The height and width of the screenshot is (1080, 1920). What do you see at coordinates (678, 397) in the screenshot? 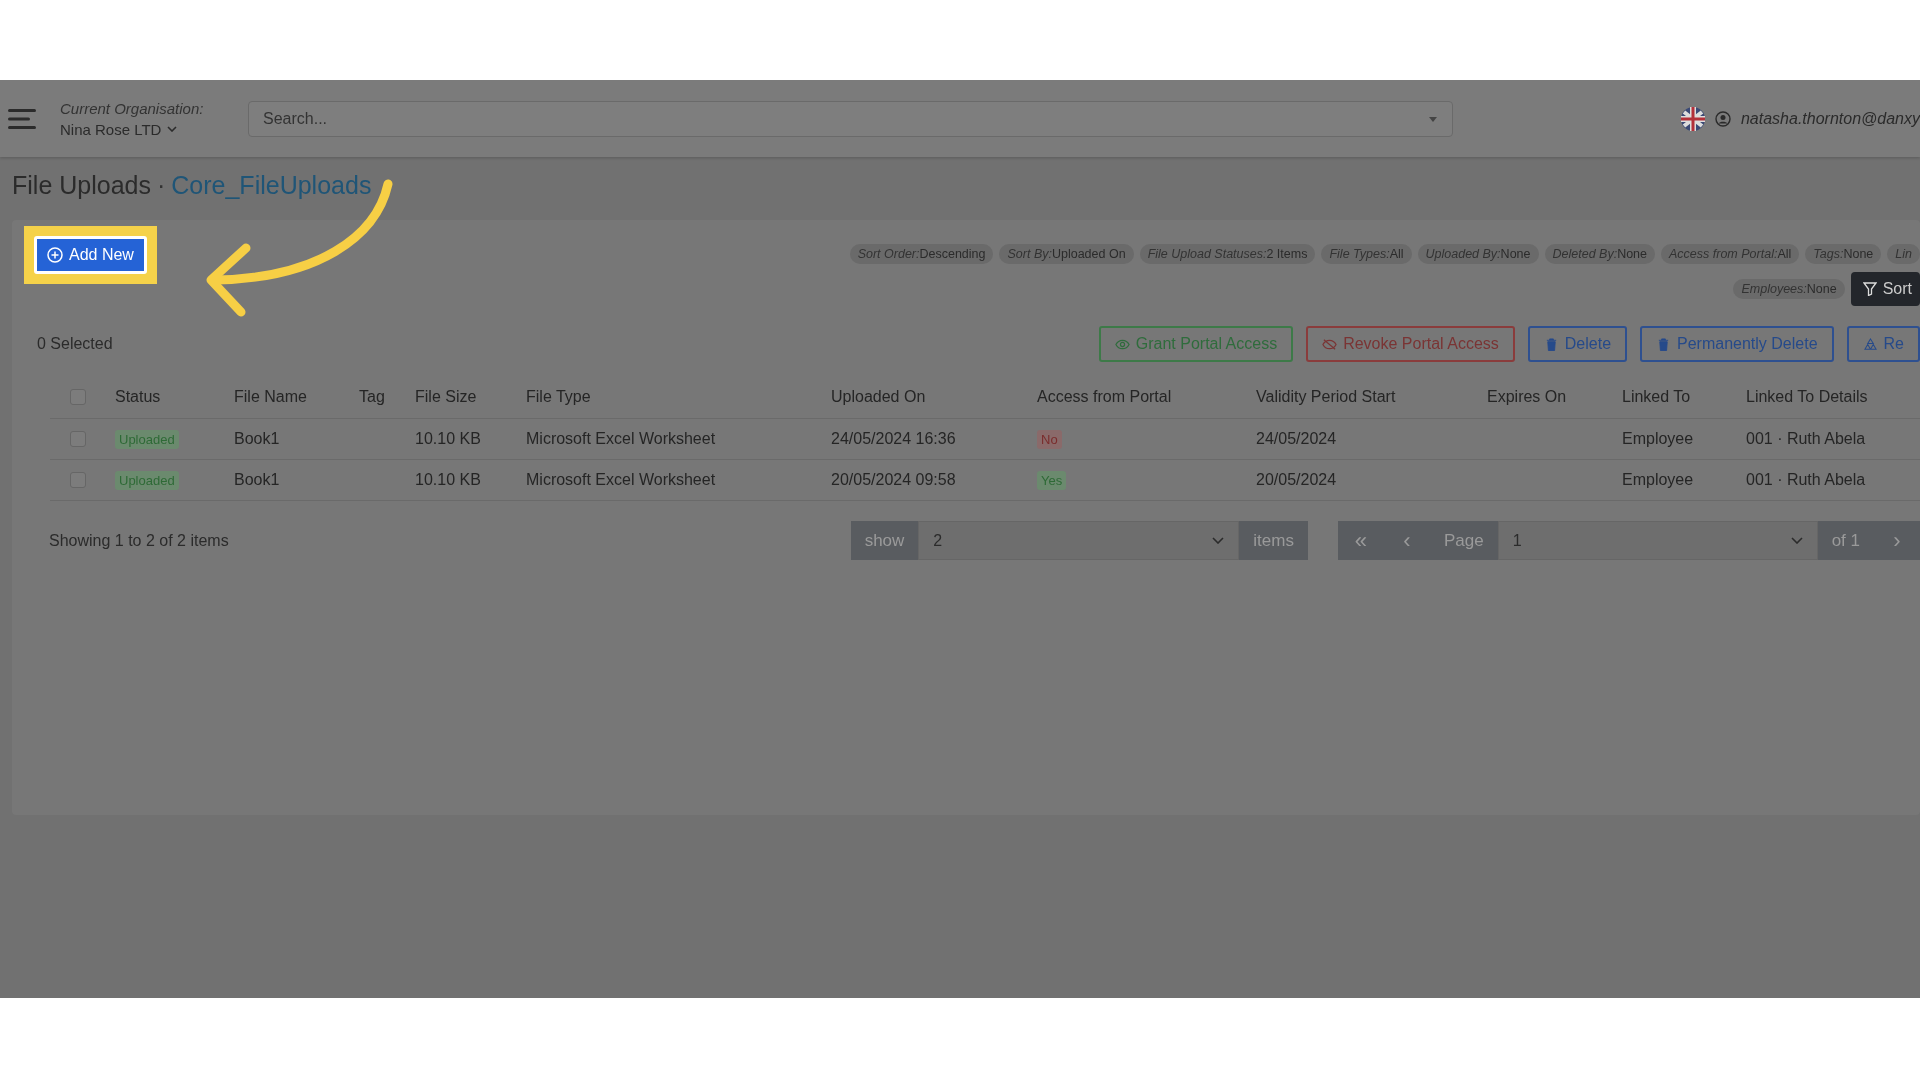
I see `column-header: File Type` at bounding box center [678, 397].